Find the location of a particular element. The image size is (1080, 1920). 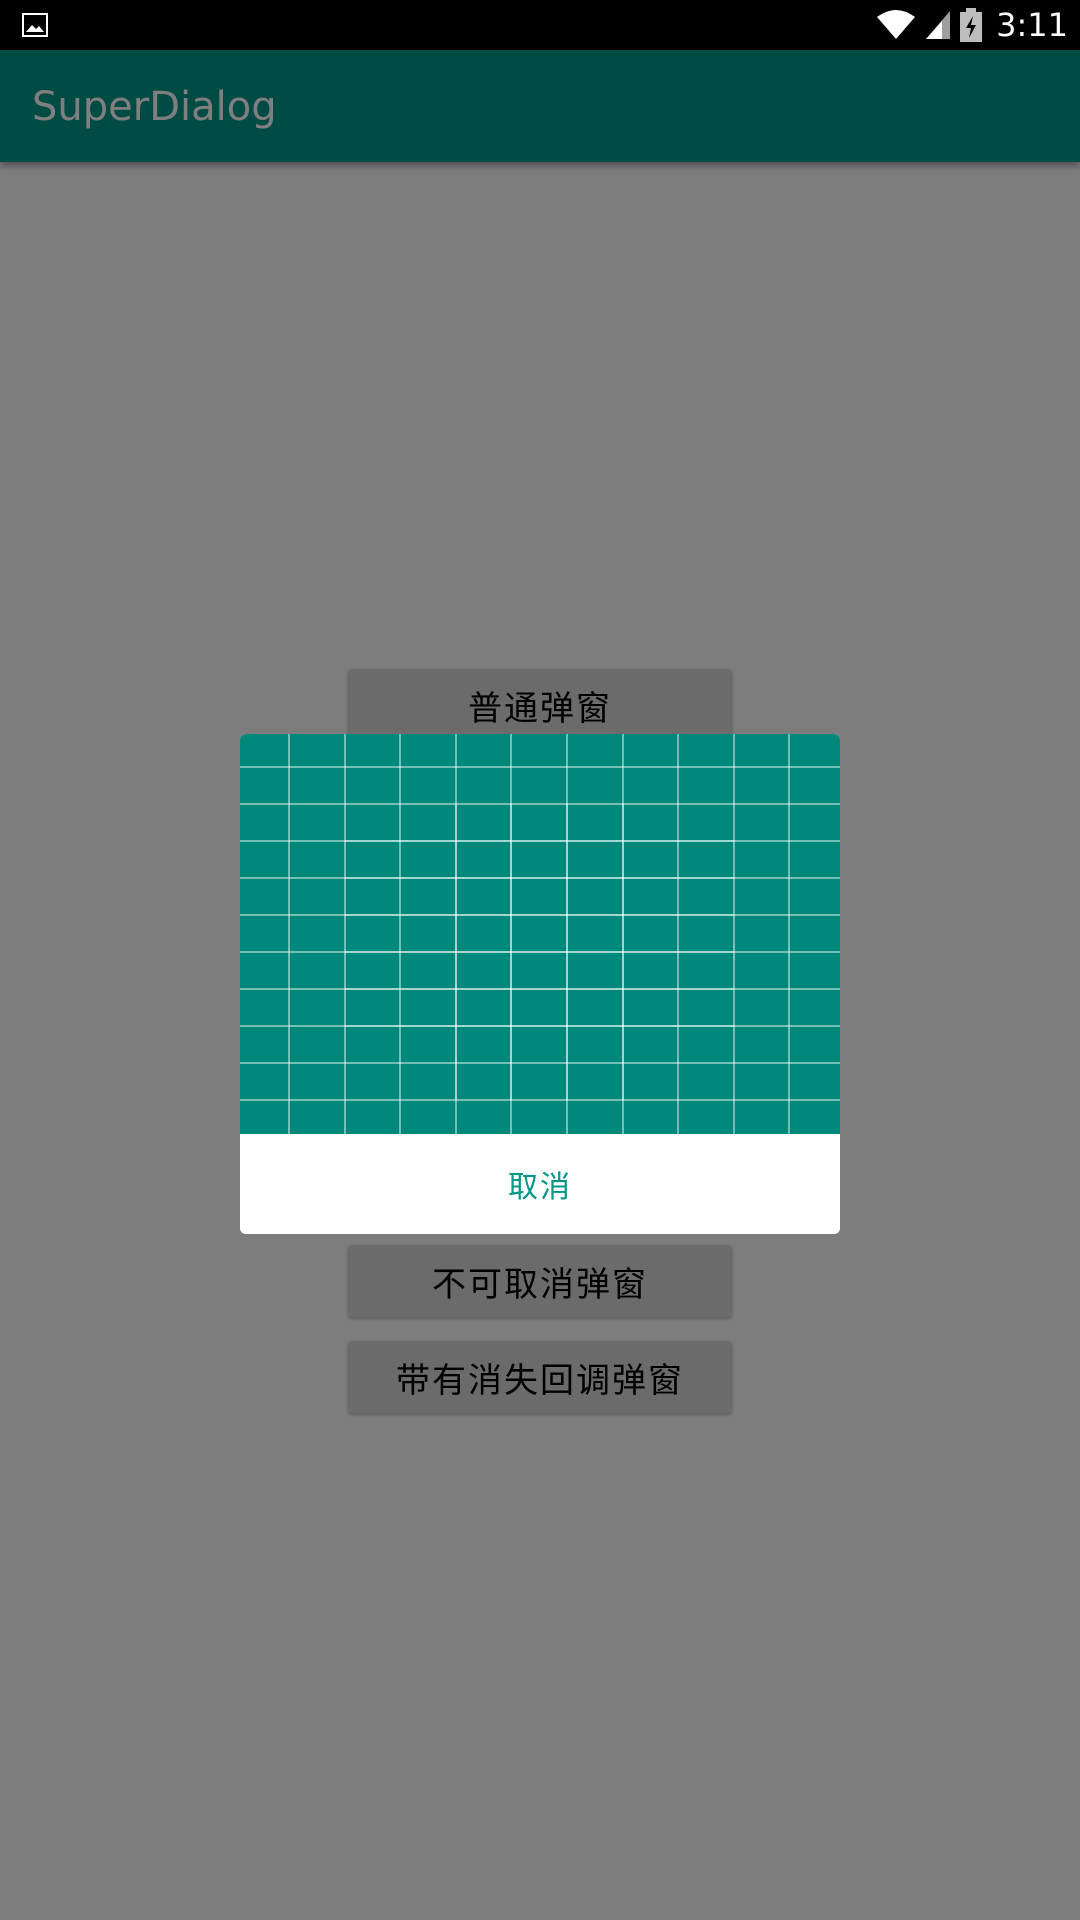

status-clock: 3:11 is located at coordinates (1032, 25).